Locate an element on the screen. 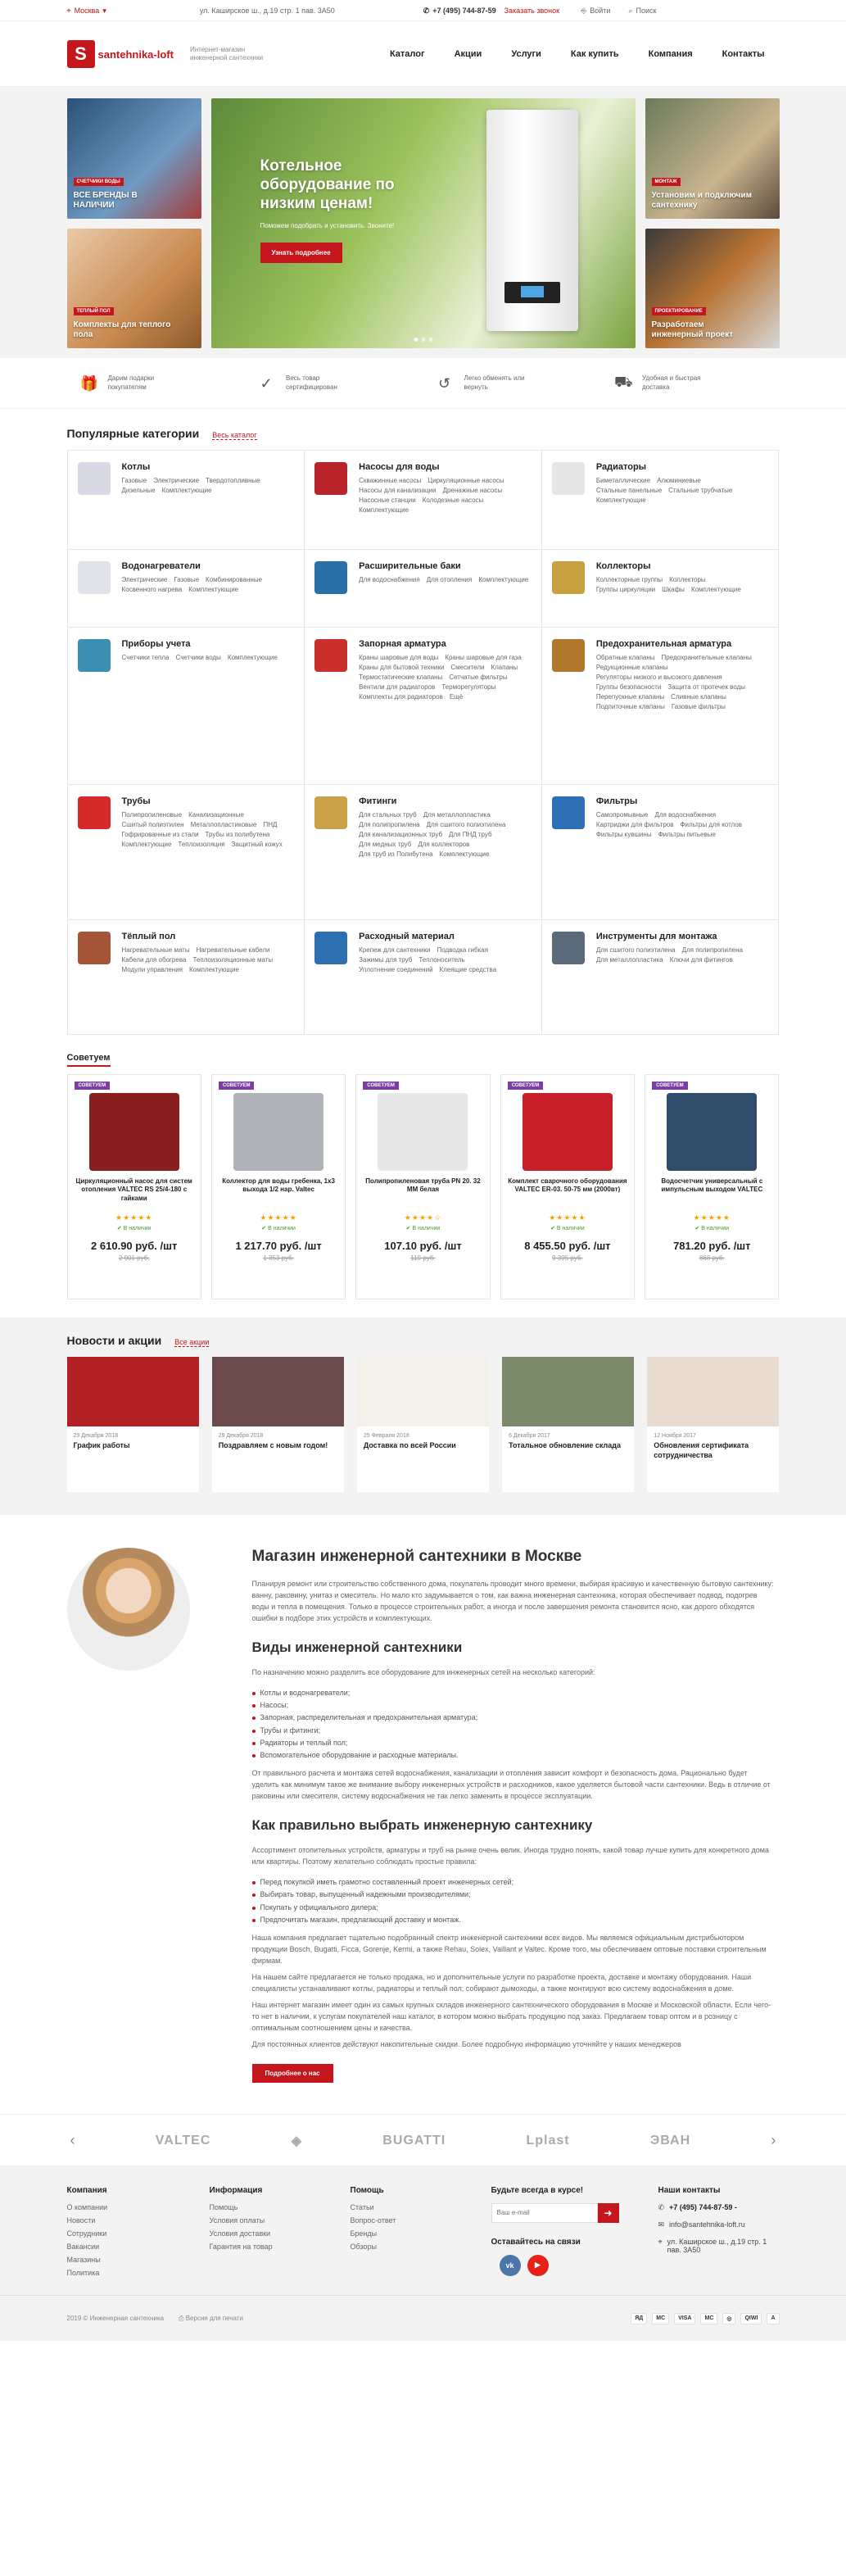 The height and width of the screenshot is (2576, 846). category-link: Биметаллические is located at coordinates (623, 481).